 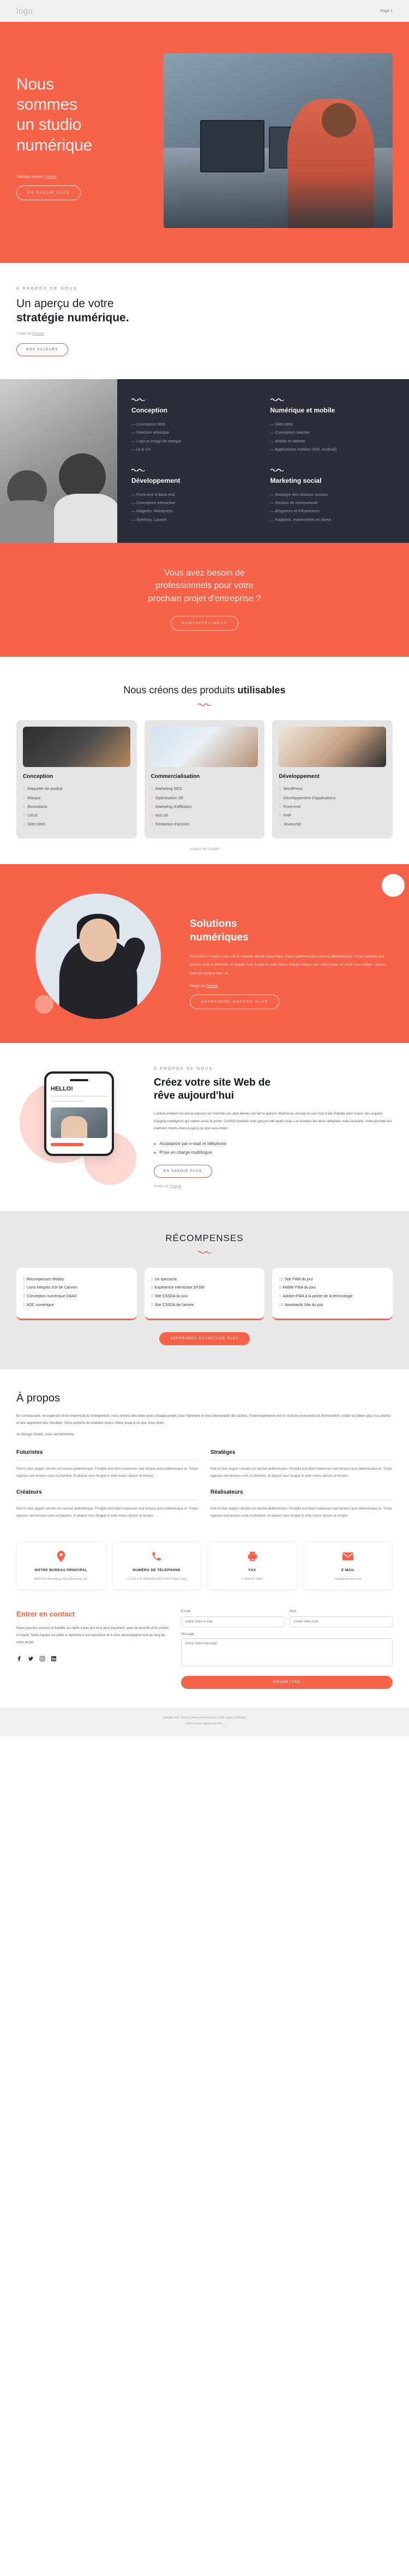 I want to click on social-links, so click(x=92, y=1659).